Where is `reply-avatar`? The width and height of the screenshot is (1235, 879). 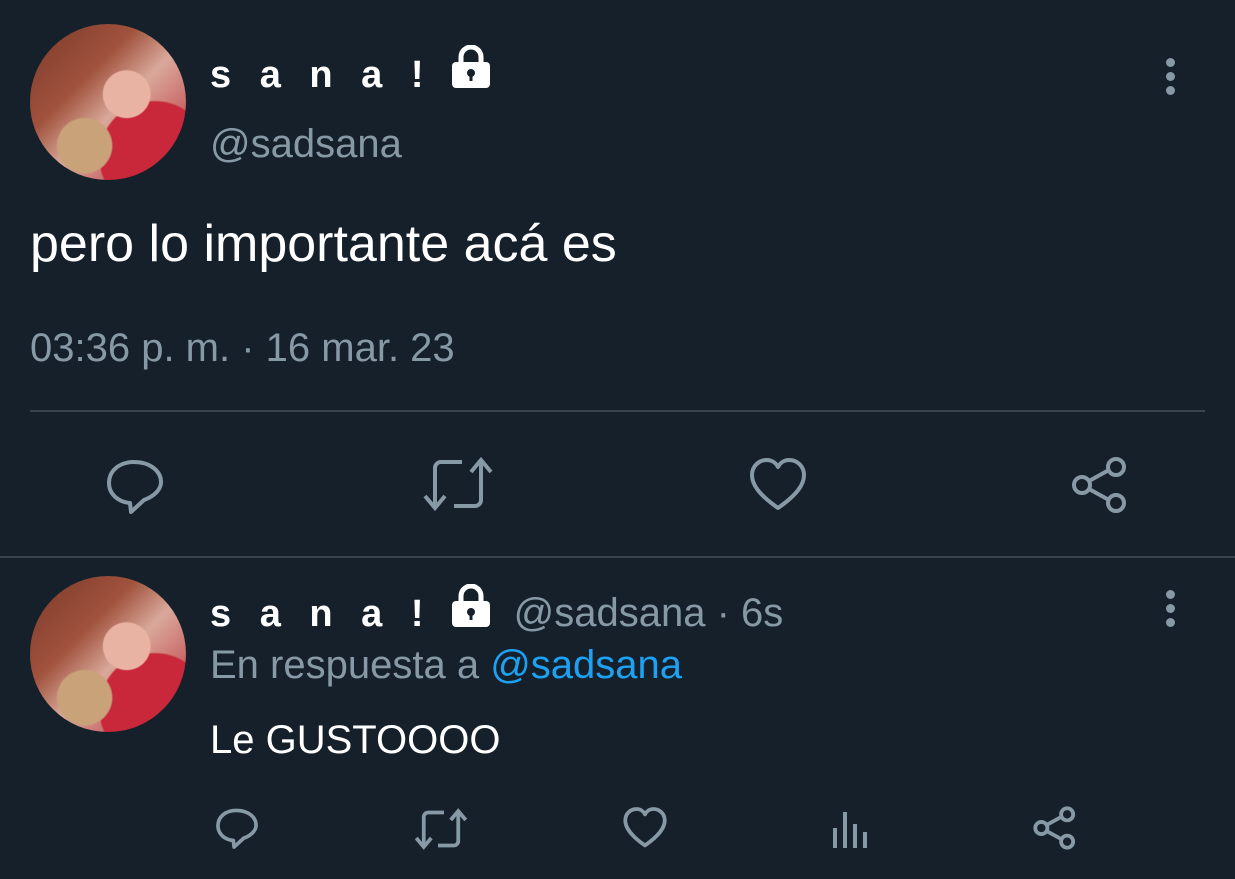
reply-avatar is located at coordinates (108, 654).